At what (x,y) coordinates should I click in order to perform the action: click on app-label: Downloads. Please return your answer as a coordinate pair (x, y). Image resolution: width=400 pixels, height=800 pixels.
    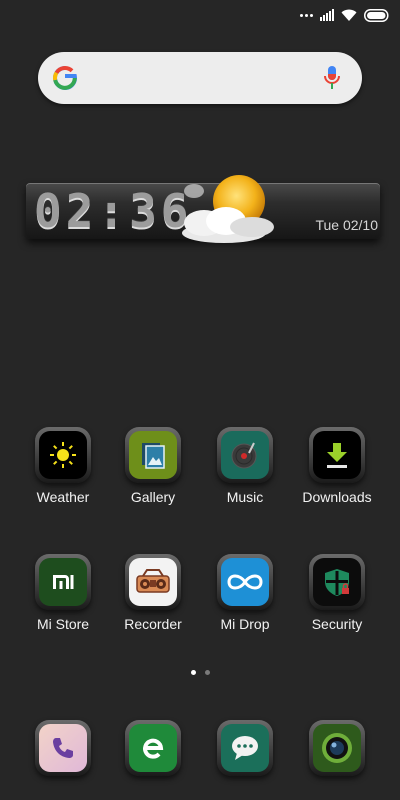
    Looking at the image, I should click on (337, 497).